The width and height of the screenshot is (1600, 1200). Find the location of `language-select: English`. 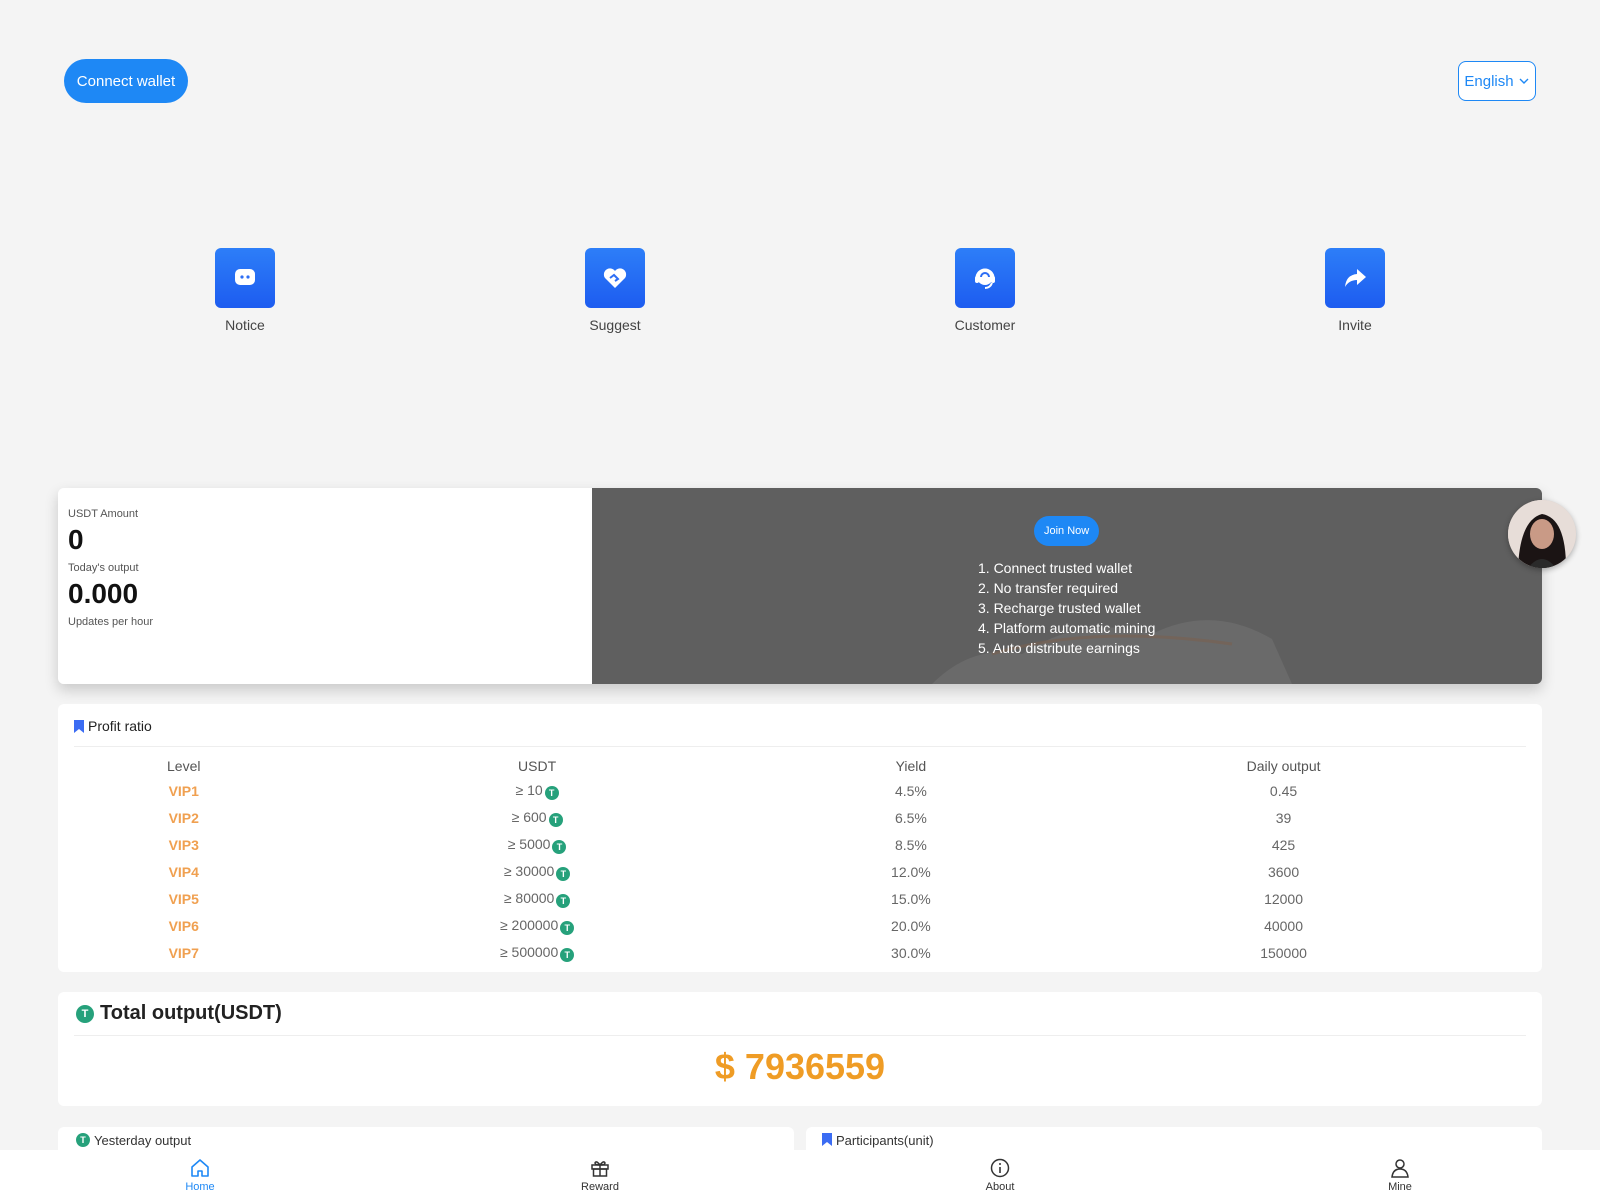

language-select: English is located at coordinates (1497, 81).